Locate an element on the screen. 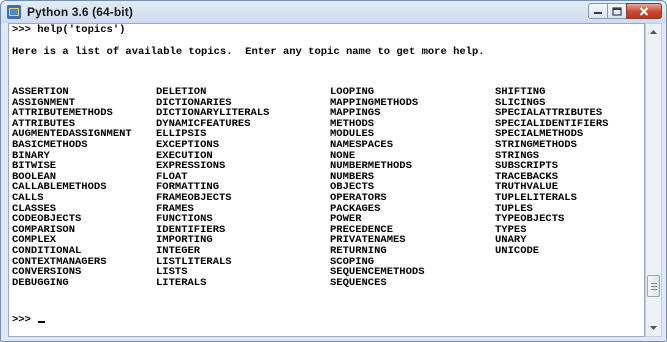 The width and height of the screenshot is (667, 342). maximize-button is located at coordinates (617, 11).